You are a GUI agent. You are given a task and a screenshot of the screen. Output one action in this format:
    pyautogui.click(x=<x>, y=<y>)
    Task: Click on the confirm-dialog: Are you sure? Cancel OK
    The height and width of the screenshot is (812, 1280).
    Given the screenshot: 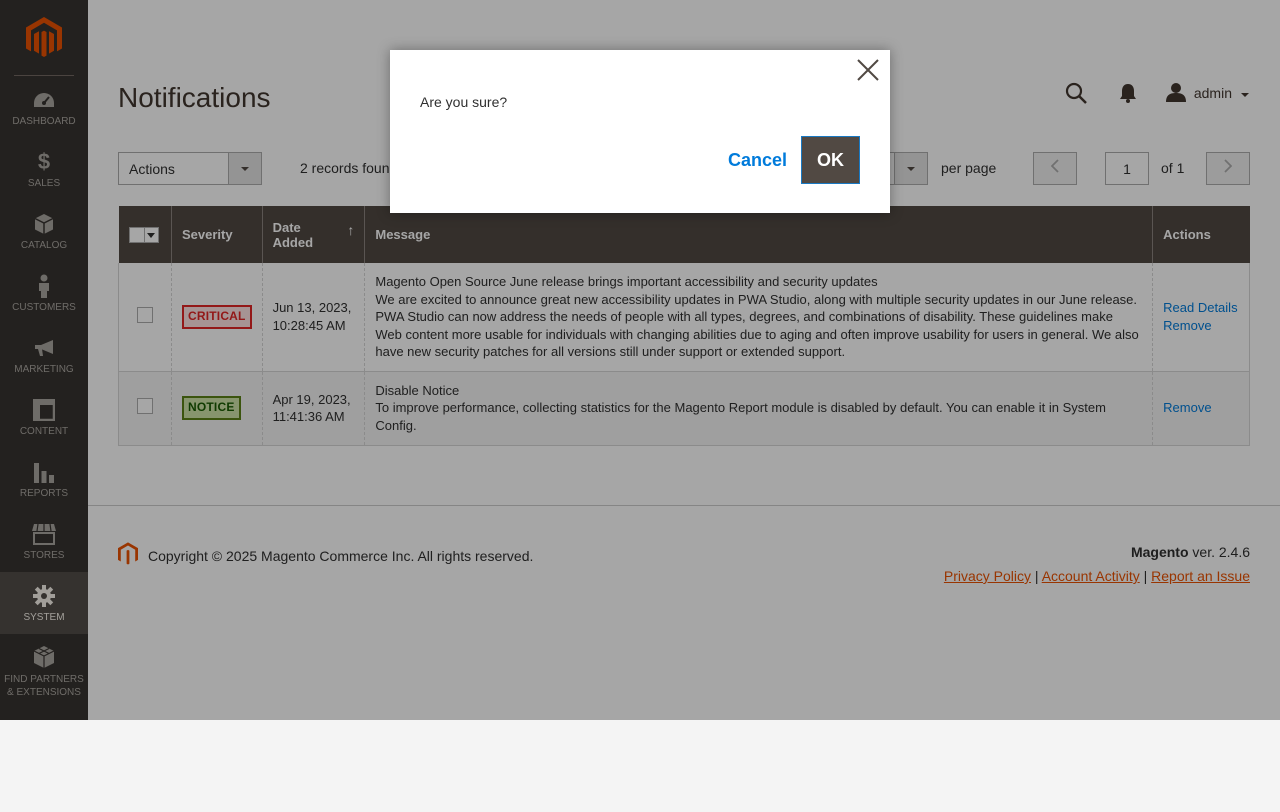 What is the action you would take?
    pyautogui.click(x=640, y=131)
    